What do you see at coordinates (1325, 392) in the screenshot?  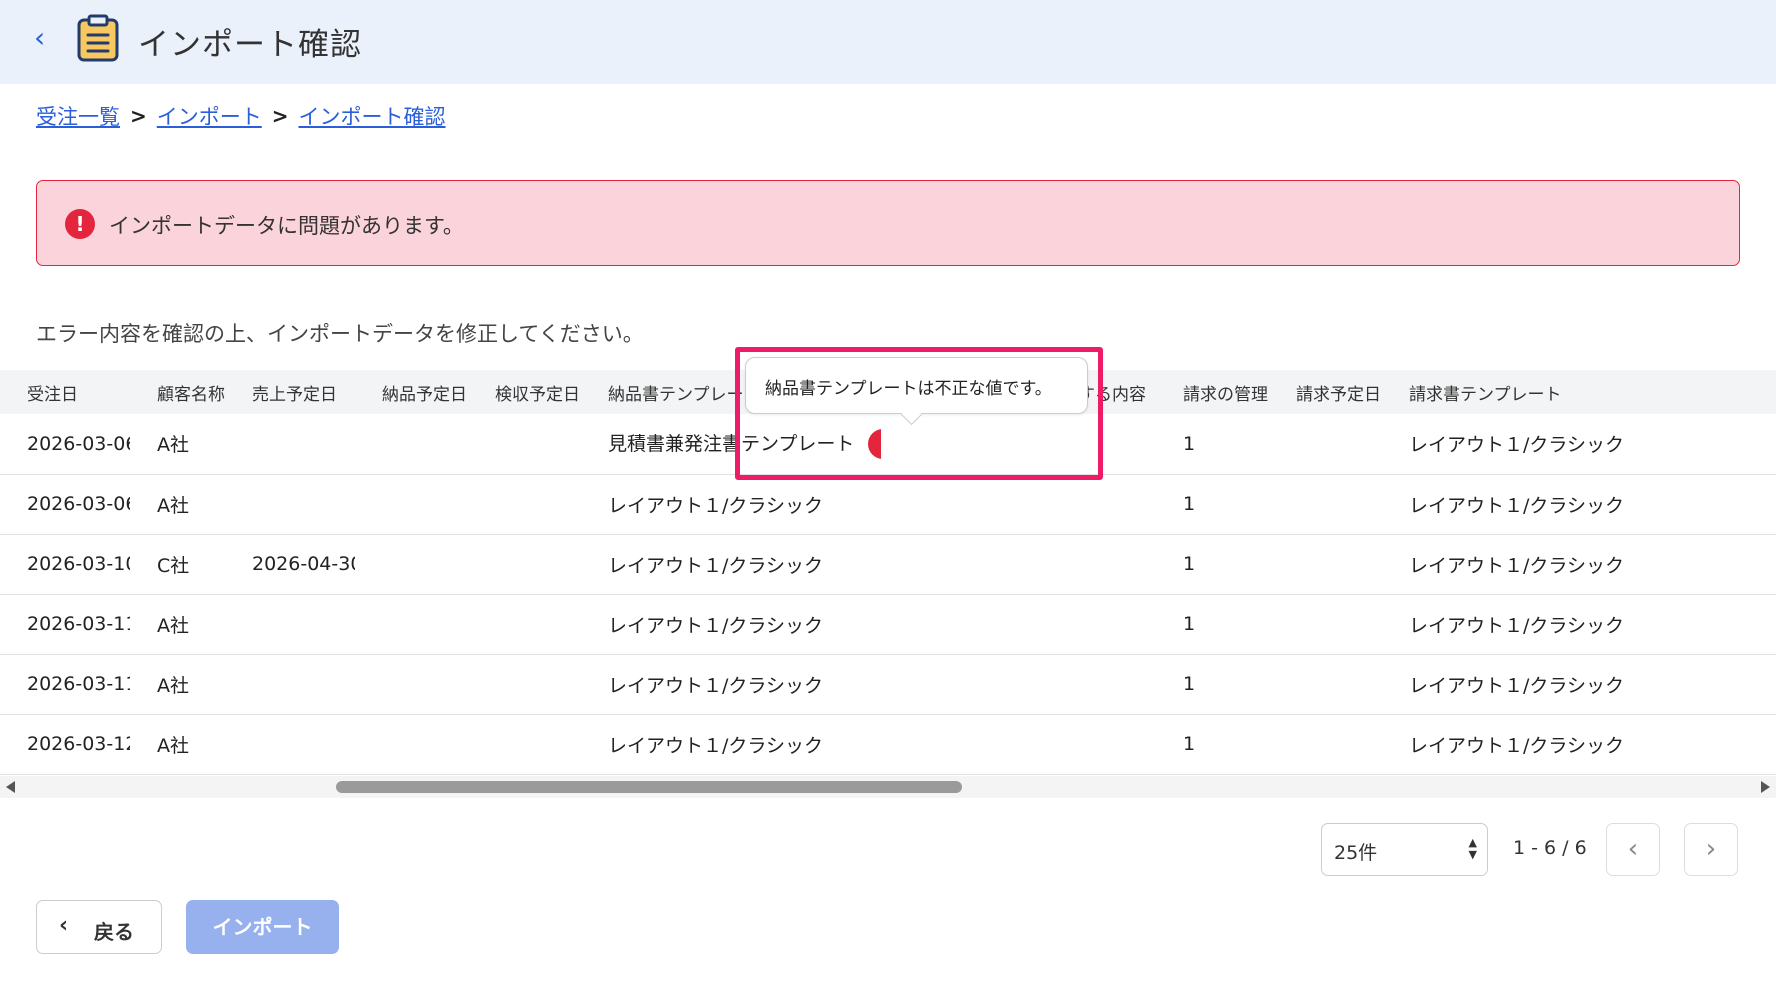 I see `column-header-billing-date: 請求予定日` at bounding box center [1325, 392].